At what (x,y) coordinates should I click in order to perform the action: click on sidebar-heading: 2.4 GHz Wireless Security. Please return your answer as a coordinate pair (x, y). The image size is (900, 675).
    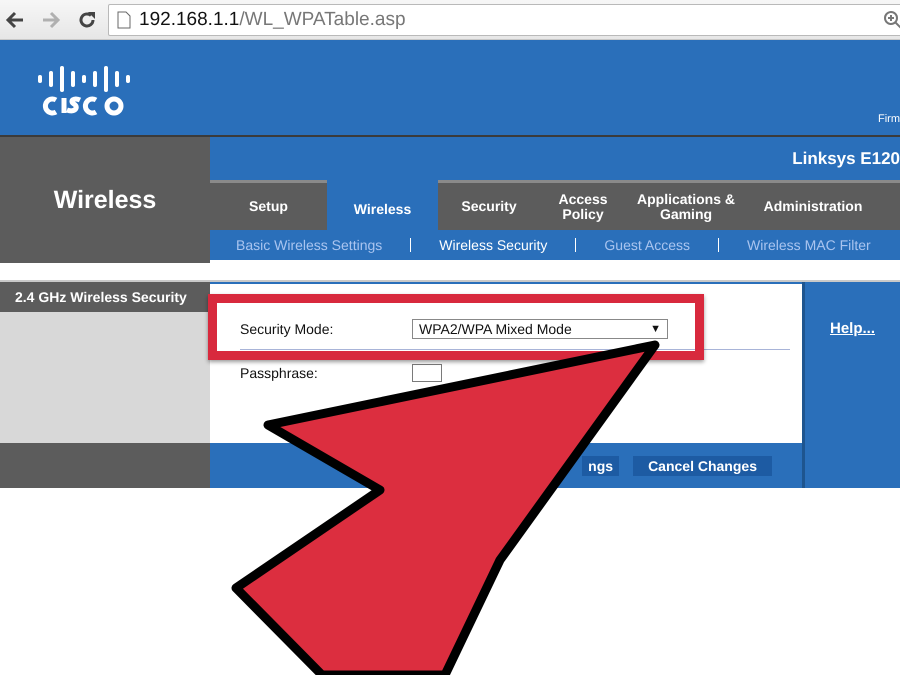
    Looking at the image, I should click on (101, 297).